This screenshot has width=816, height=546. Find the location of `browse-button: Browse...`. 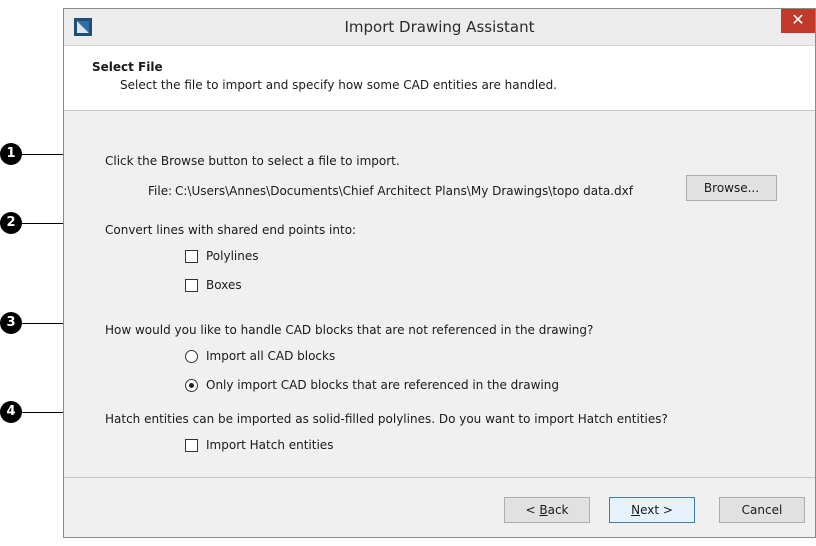

browse-button: Browse... is located at coordinates (731, 188).